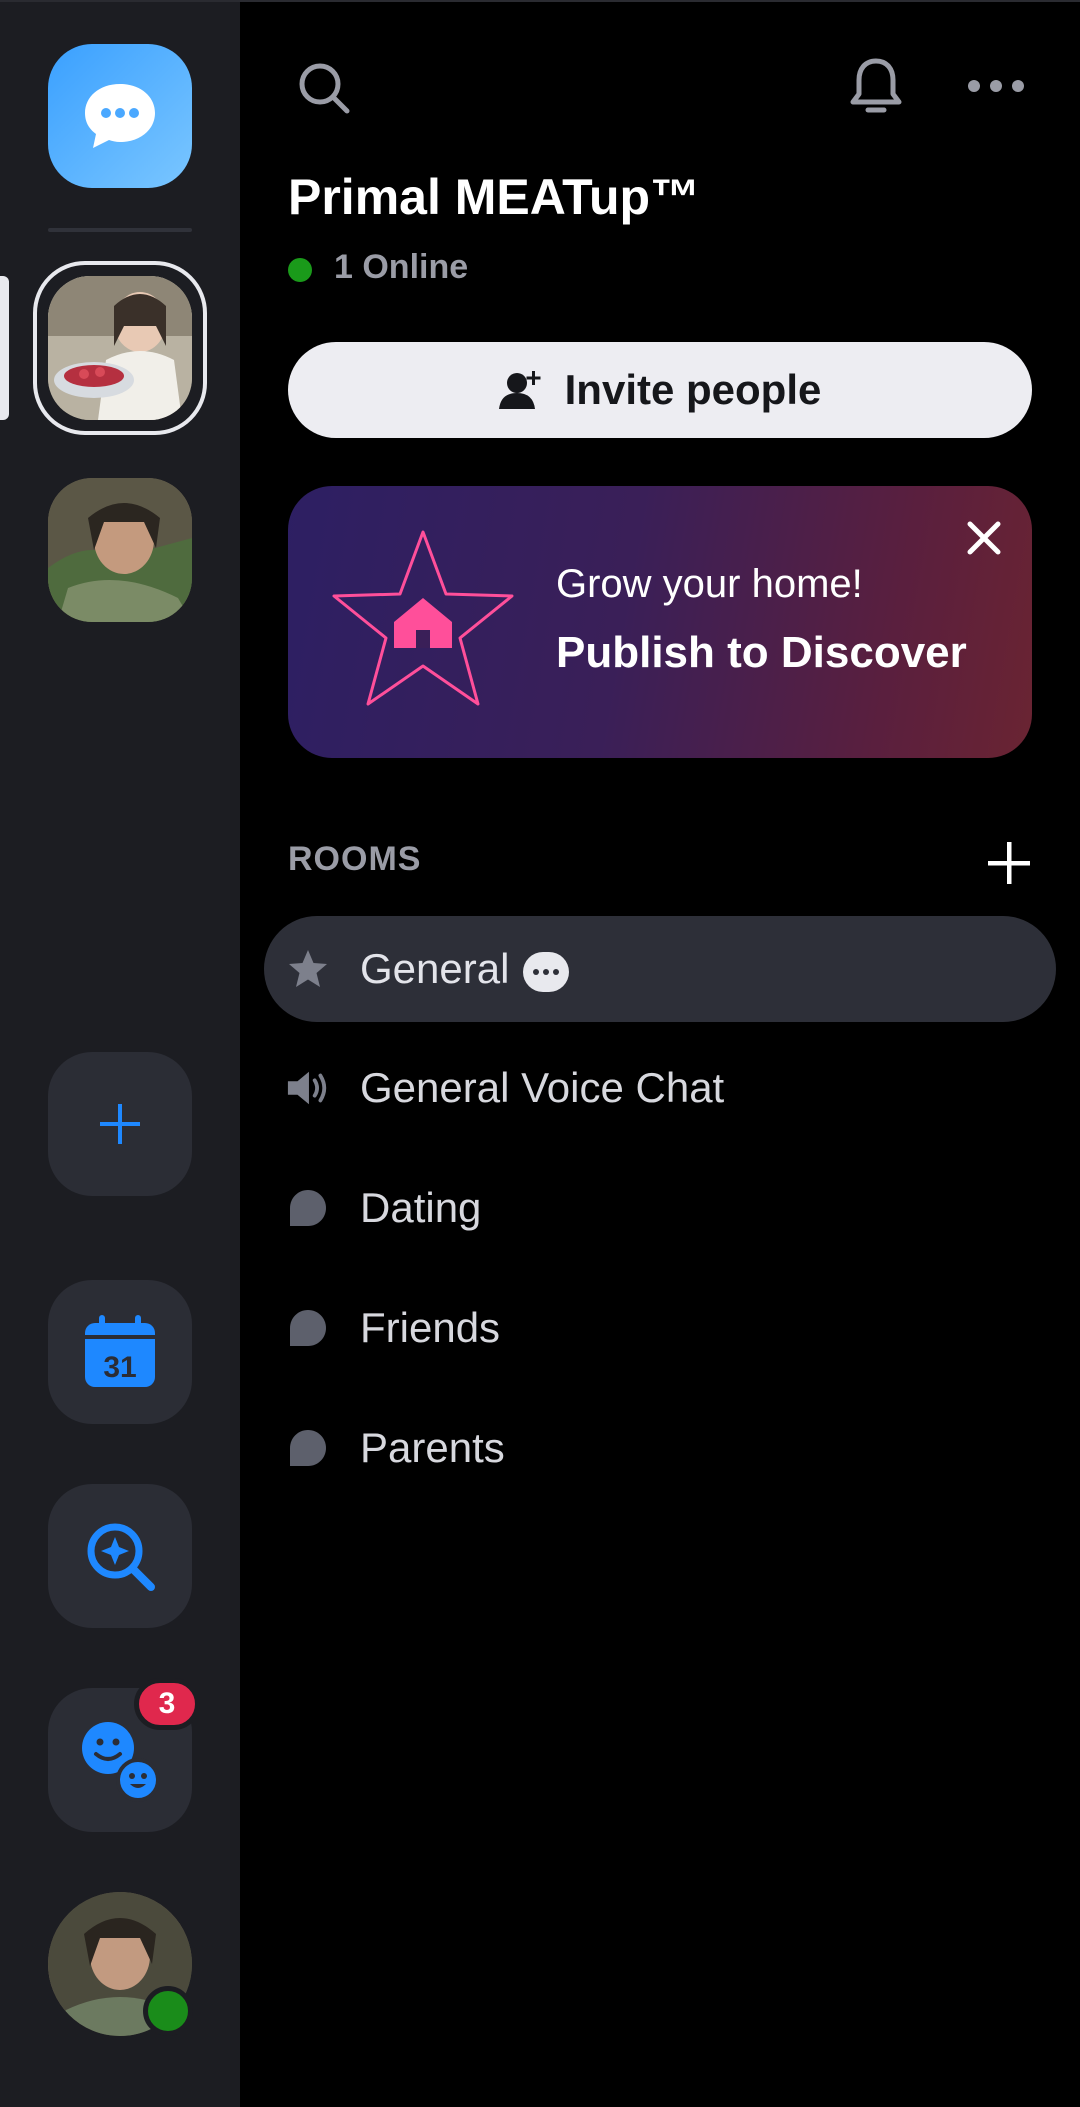 The height and width of the screenshot is (2107, 1080). I want to click on calendar-day-text: 31, so click(119, 1367).